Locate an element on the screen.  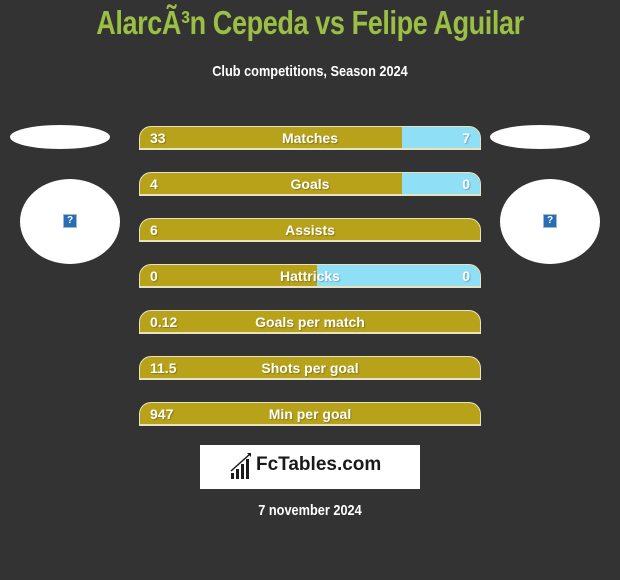
stat-label: Matches is located at coordinates (310, 138).